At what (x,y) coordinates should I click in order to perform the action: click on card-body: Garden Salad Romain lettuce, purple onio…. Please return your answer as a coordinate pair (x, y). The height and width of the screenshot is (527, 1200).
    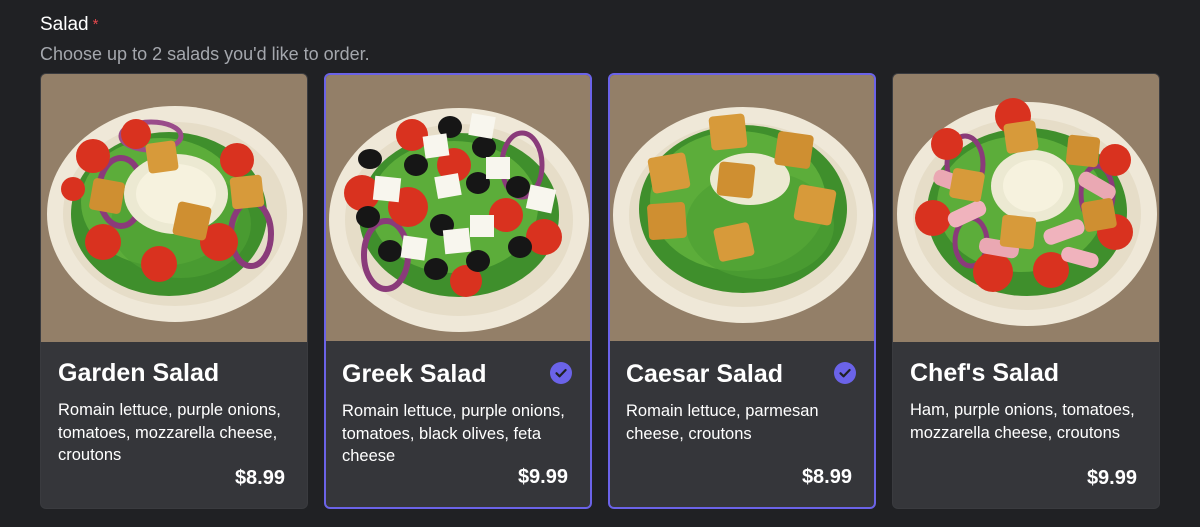
    Looking at the image, I should click on (174, 404).